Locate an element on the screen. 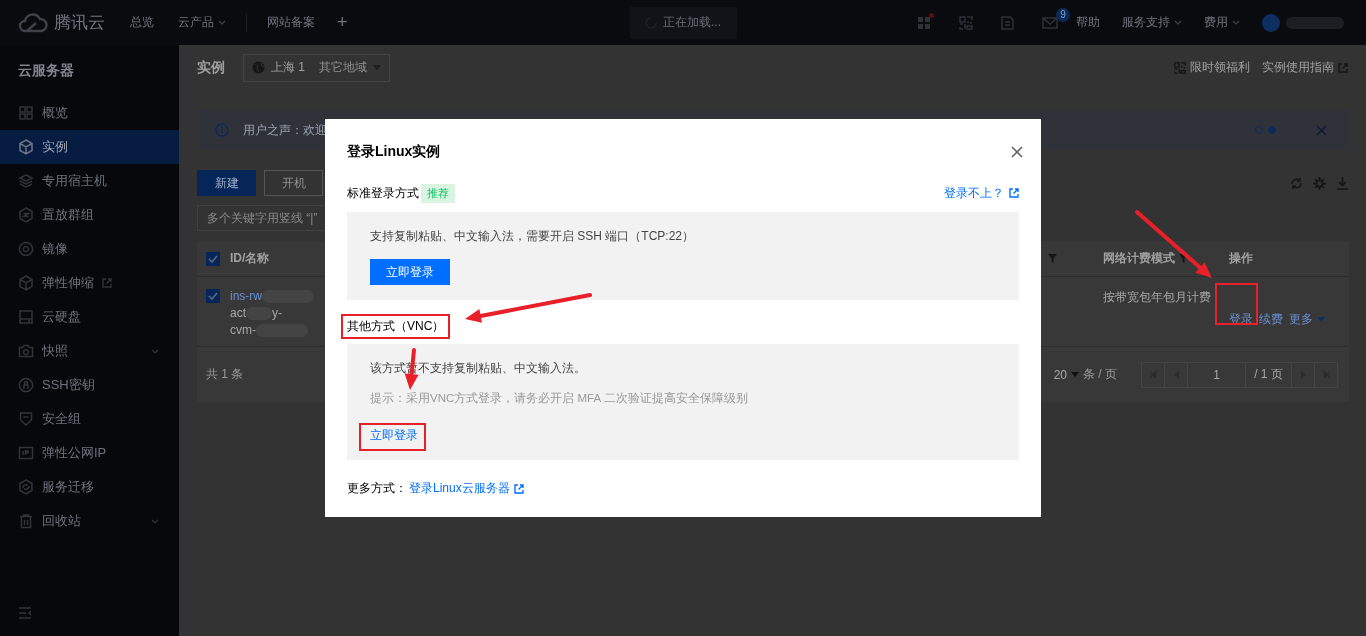  sidebar-item: 专用宿主机 is located at coordinates (89, 181).